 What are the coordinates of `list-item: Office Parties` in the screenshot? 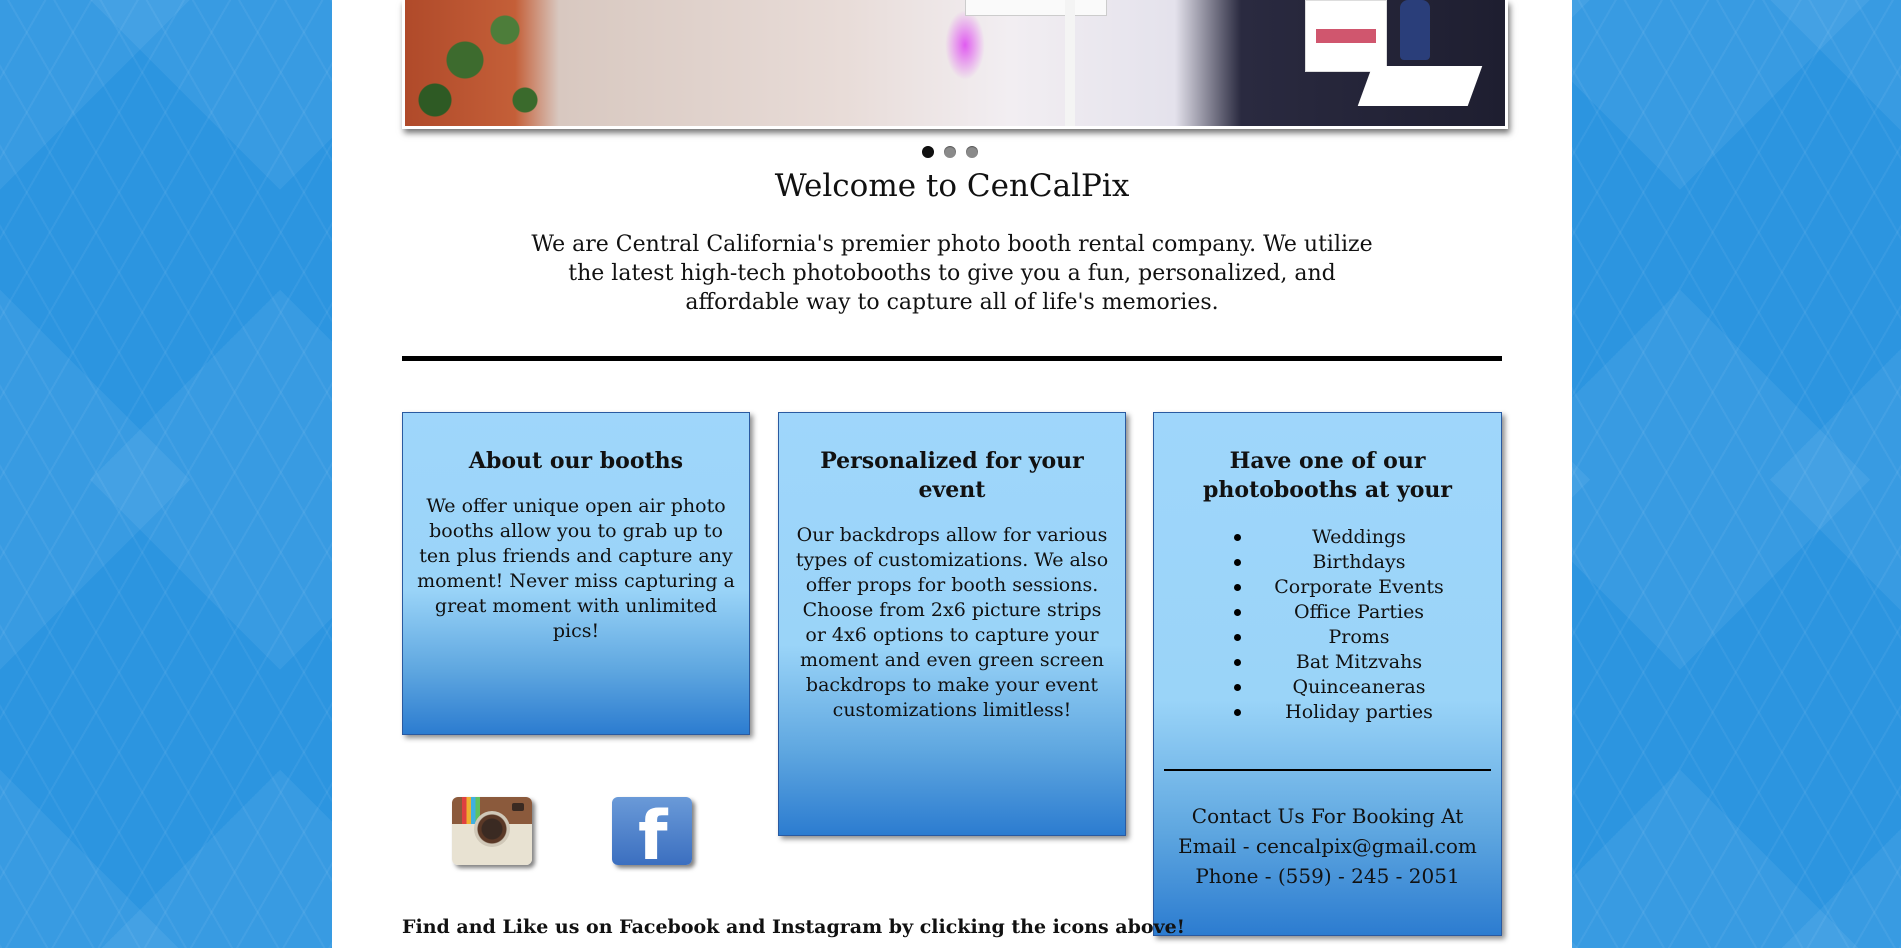 It's located at (1349, 612).